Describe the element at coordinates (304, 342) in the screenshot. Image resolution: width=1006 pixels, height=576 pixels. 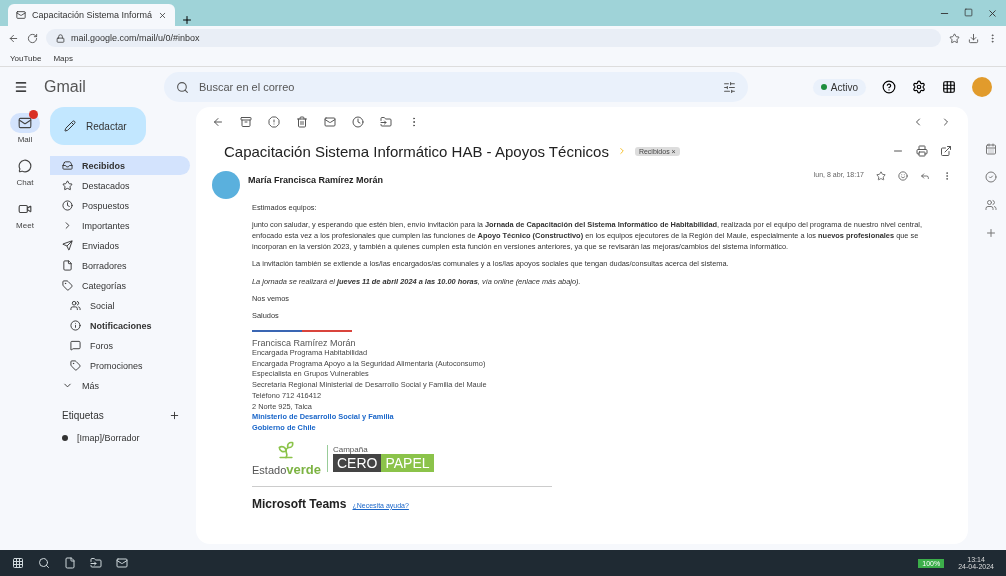
I see `signature-name: Francisca Ramírez Morán` at that location.